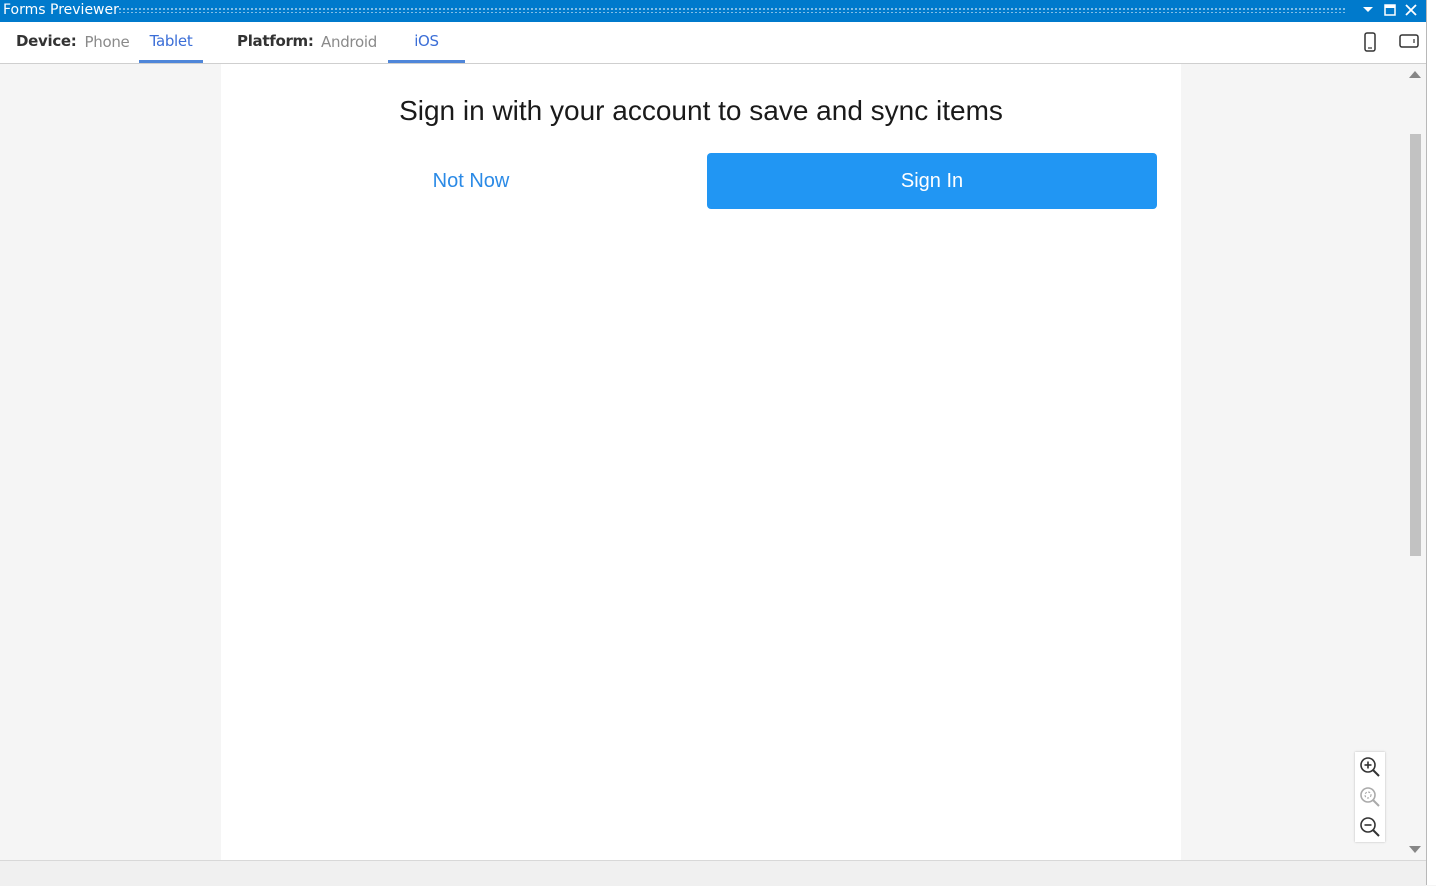 The height and width of the screenshot is (886, 1436). What do you see at coordinates (1370, 767) in the screenshot?
I see `zoom-in-icon` at bounding box center [1370, 767].